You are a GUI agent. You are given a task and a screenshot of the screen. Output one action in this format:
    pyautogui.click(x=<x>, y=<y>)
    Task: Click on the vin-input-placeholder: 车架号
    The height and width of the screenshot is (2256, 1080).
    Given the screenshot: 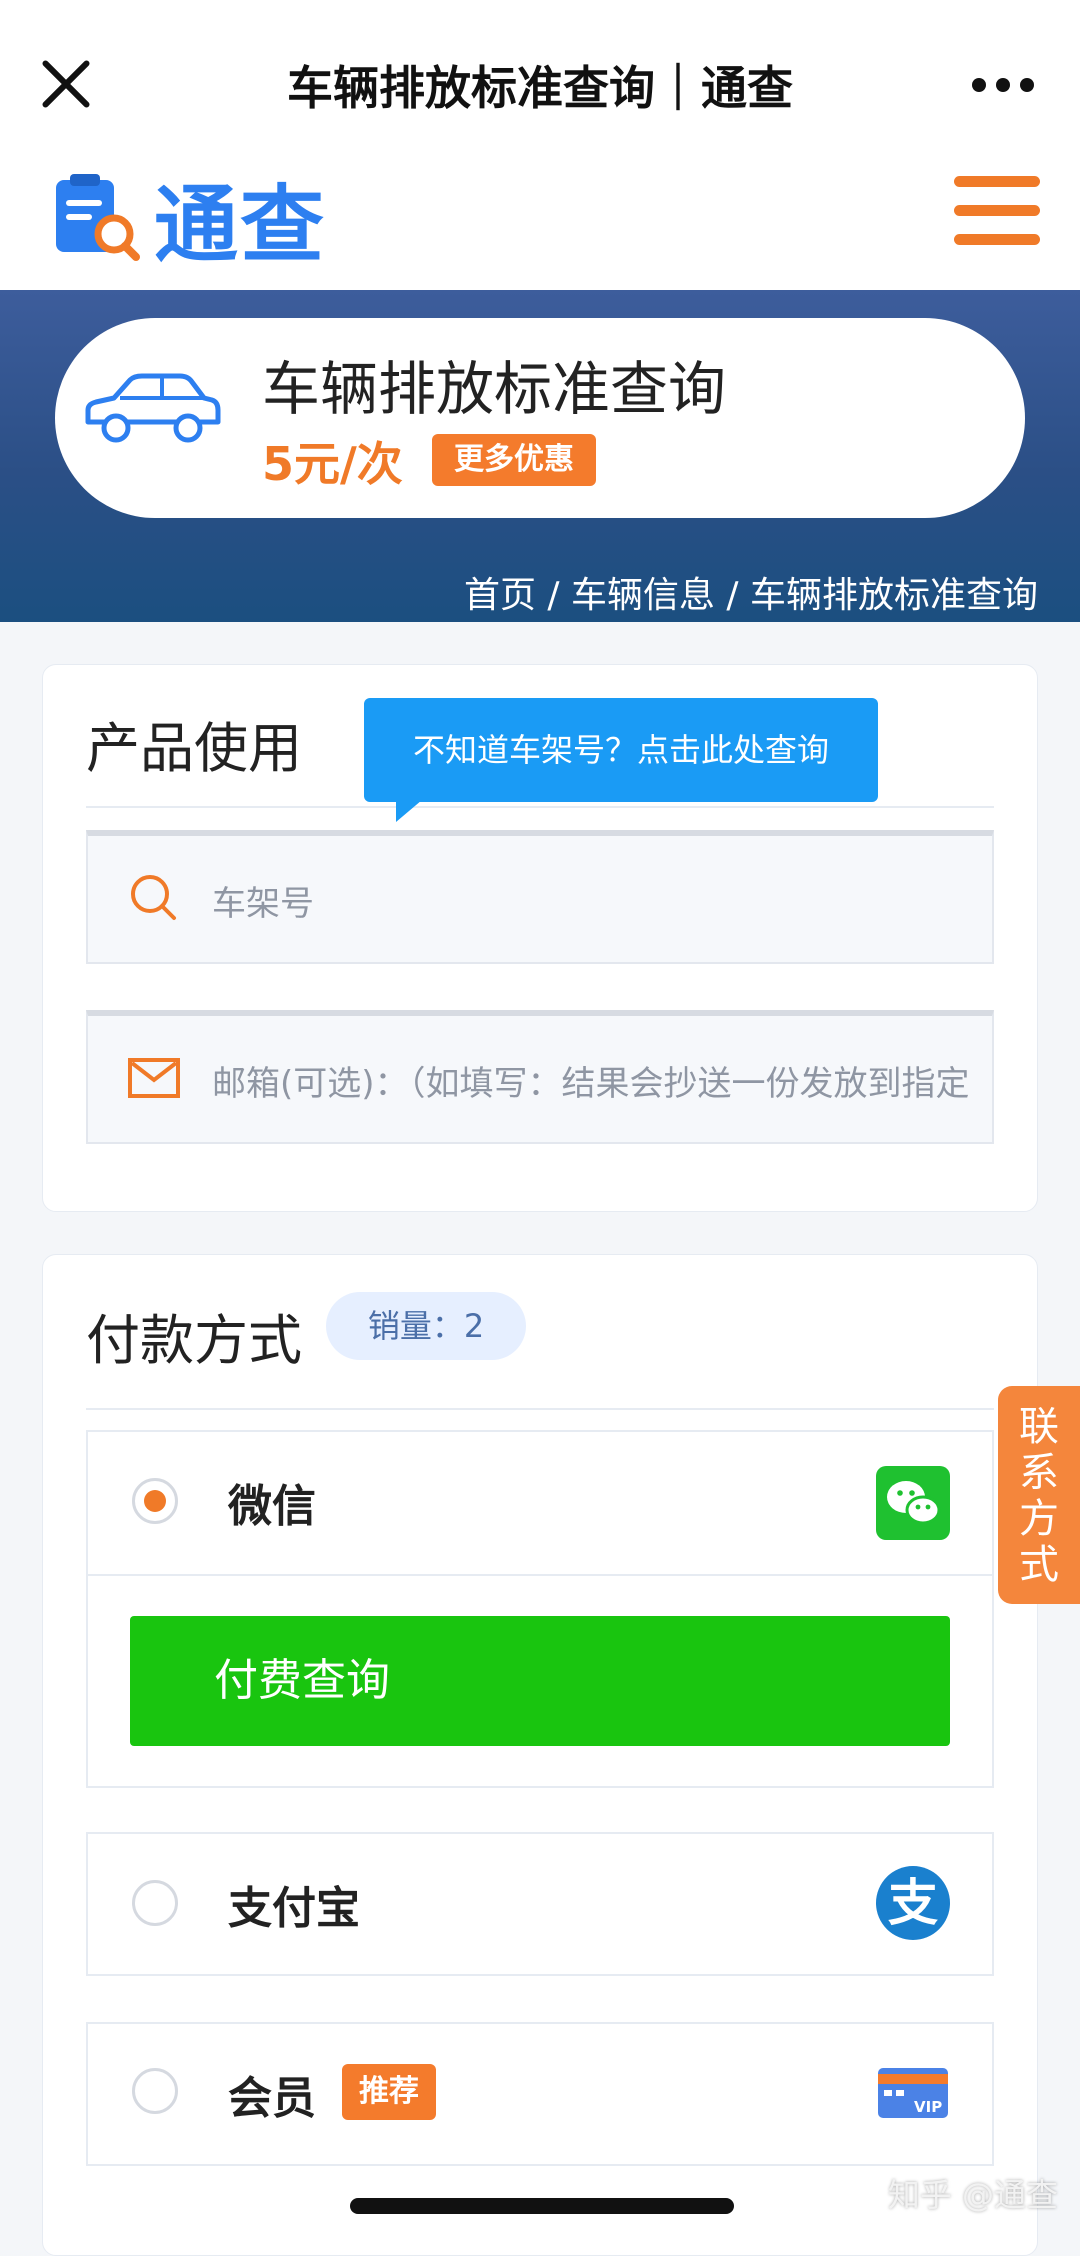 What is the action you would take?
    pyautogui.click(x=263, y=904)
    